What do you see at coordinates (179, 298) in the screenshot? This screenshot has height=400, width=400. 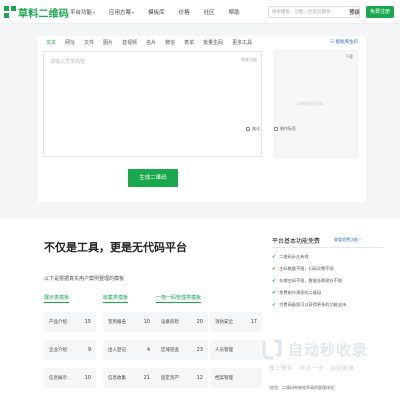 I see `column-heading-asset: 一物一码管理类模板` at bounding box center [179, 298].